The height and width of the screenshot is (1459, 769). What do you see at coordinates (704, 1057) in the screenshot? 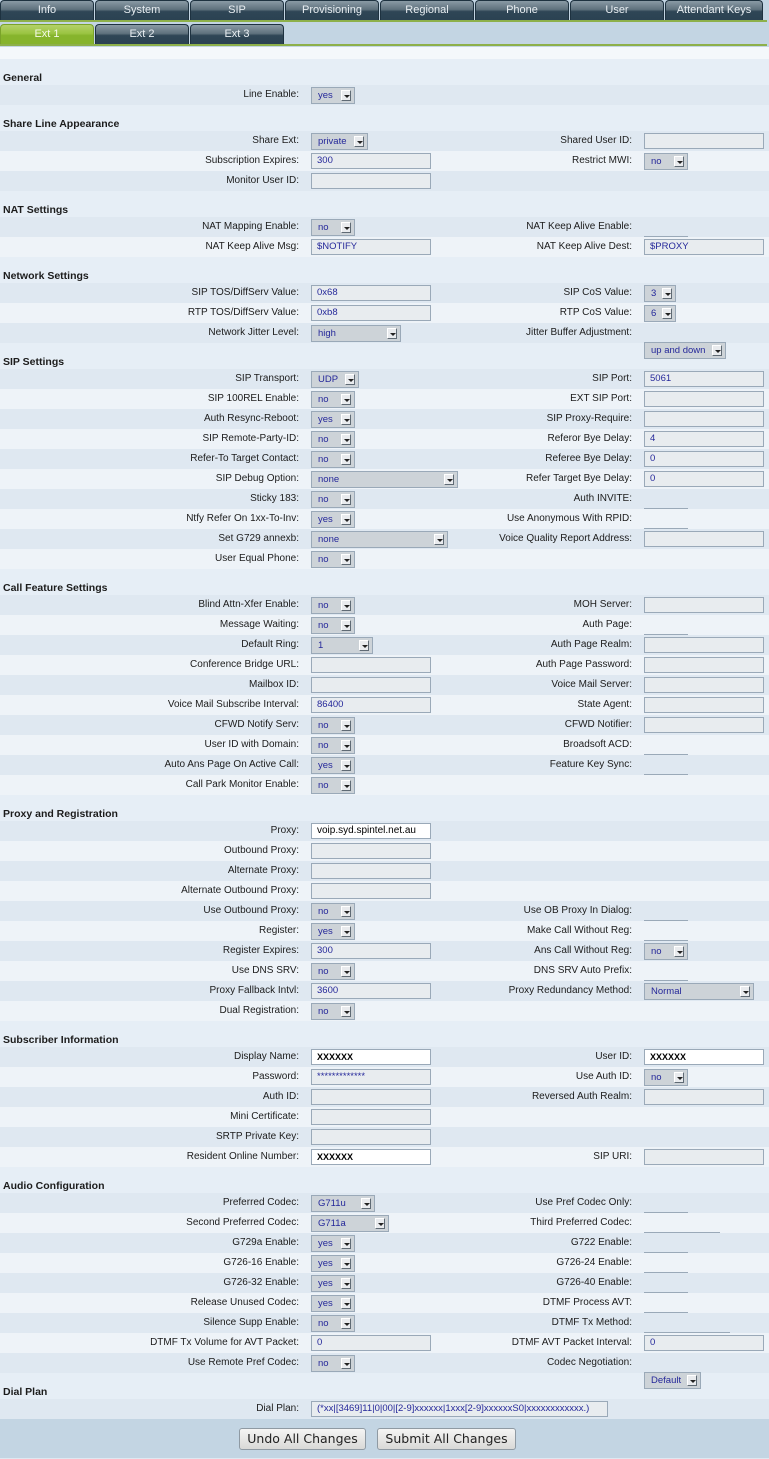
I see `user-id-input: XXXXXX` at bounding box center [704, 1057].